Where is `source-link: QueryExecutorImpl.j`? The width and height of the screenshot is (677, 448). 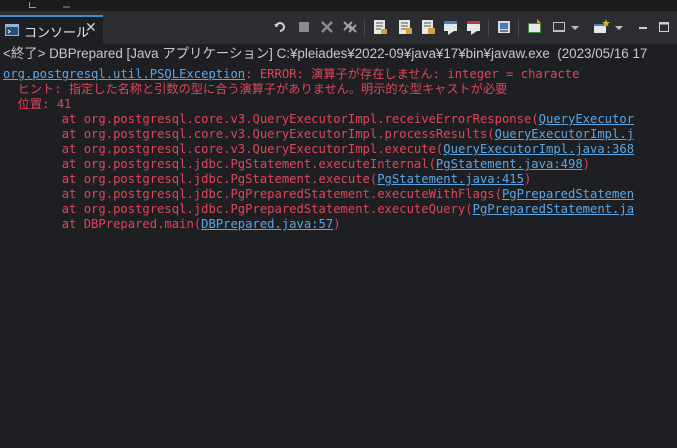
source-link: QueryExecutorImpl.j is located at coordinates (564, 134).